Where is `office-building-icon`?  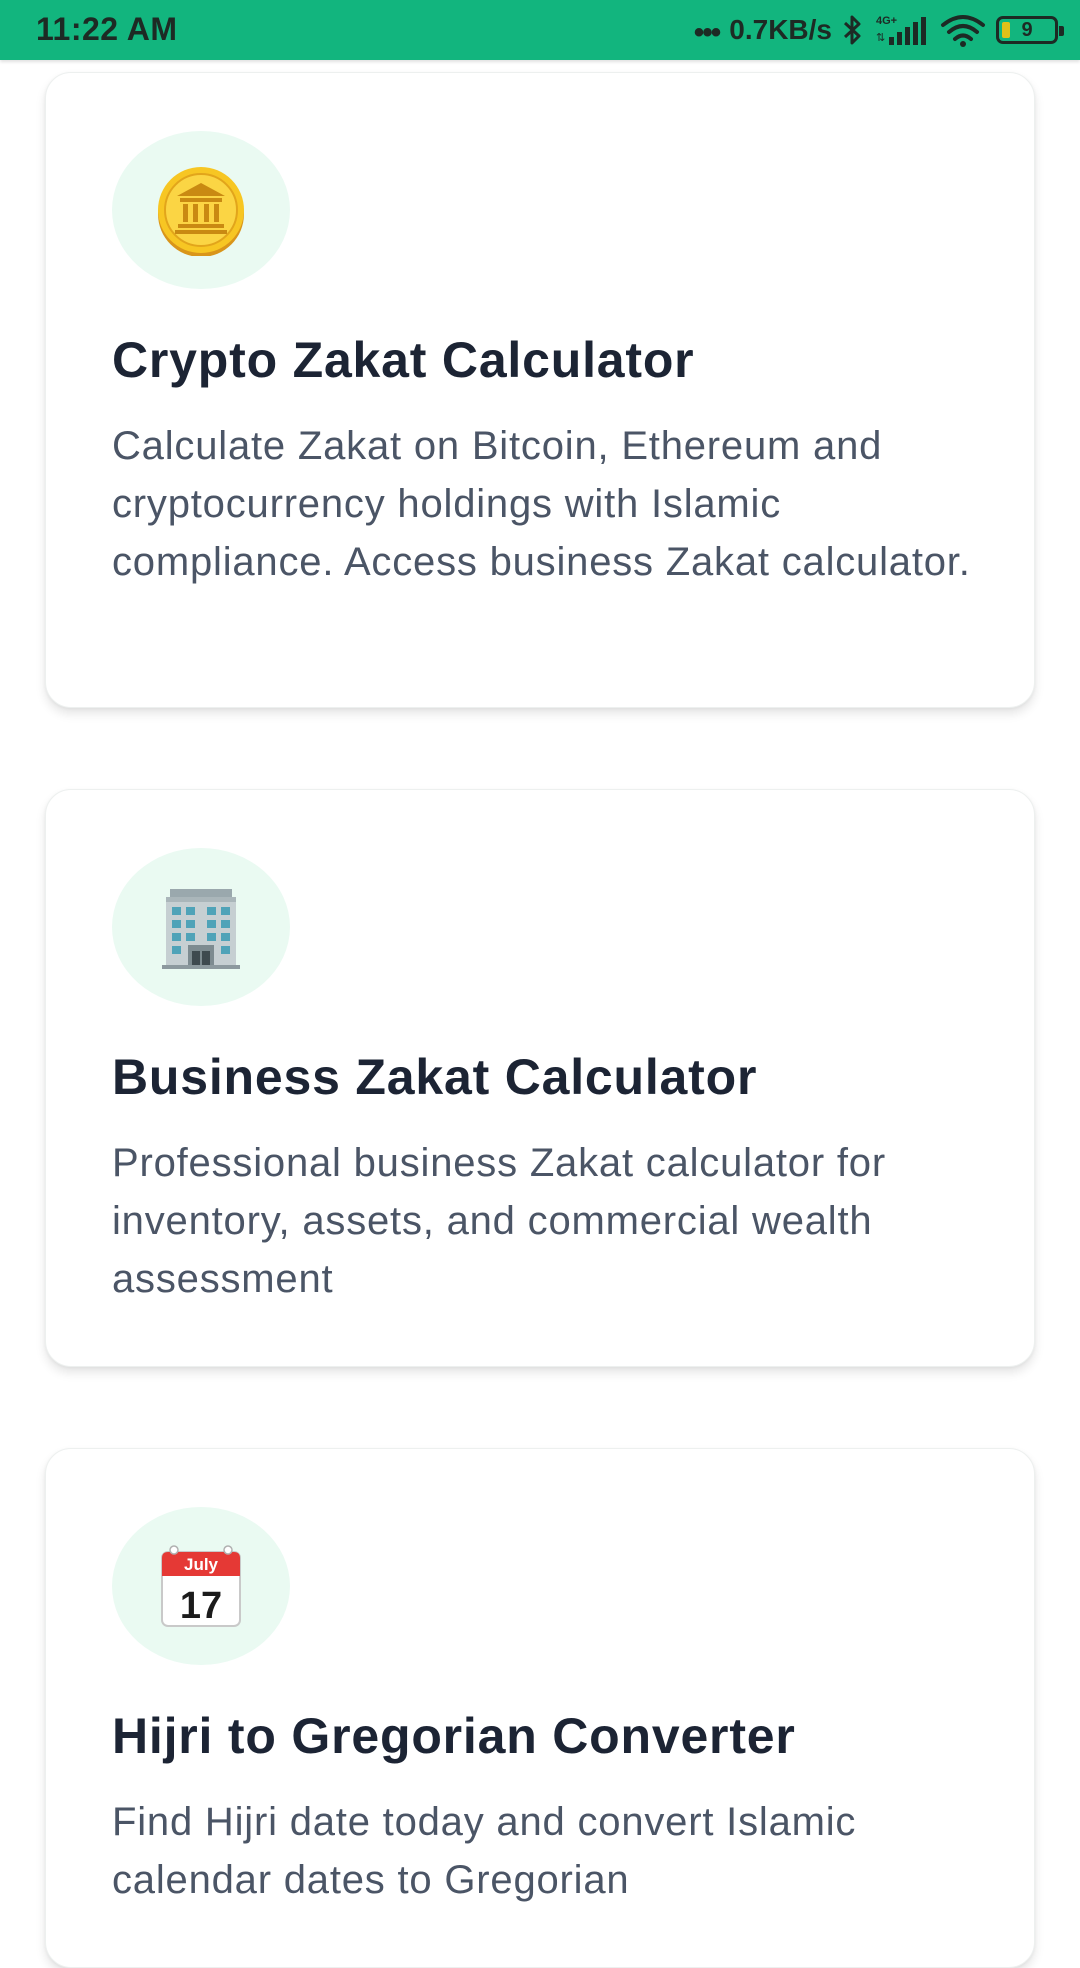
office-building-icon is located at coordinates (201, 929).